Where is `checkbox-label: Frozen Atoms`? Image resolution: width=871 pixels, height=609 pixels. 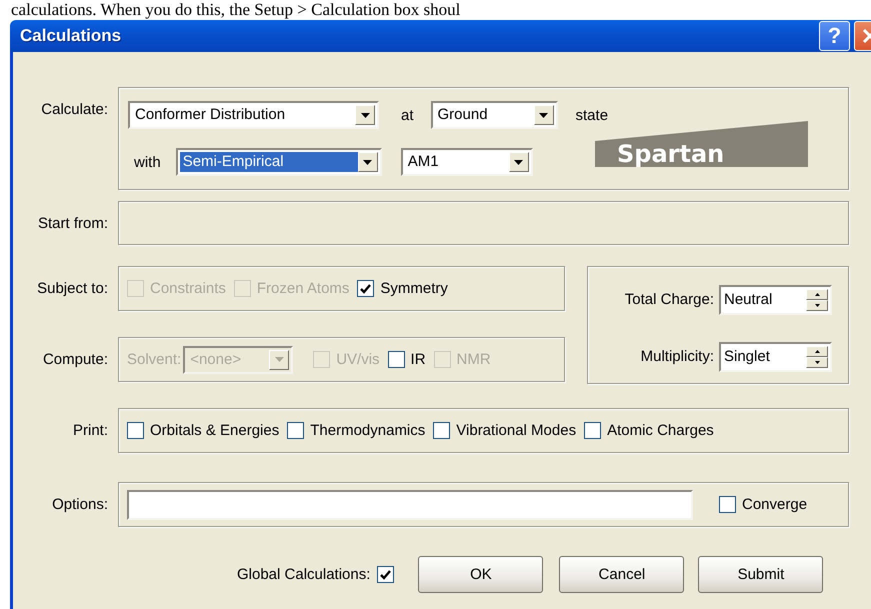 checkbox-label: Frozen Atoms is located at coordinates (303, 288).